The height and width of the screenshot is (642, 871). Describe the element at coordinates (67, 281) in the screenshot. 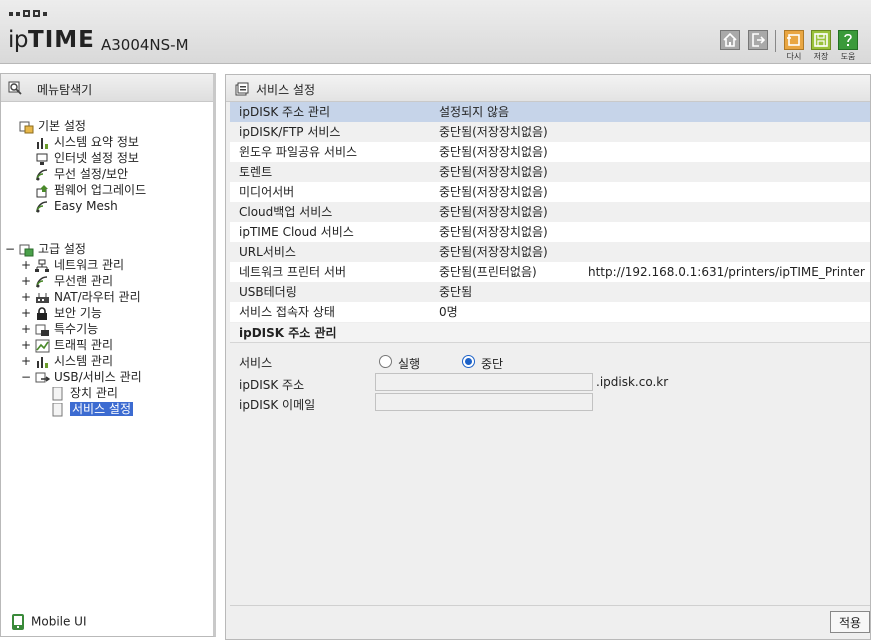

I see `tree-item-wlan: + 무선랜 관리` at that location.